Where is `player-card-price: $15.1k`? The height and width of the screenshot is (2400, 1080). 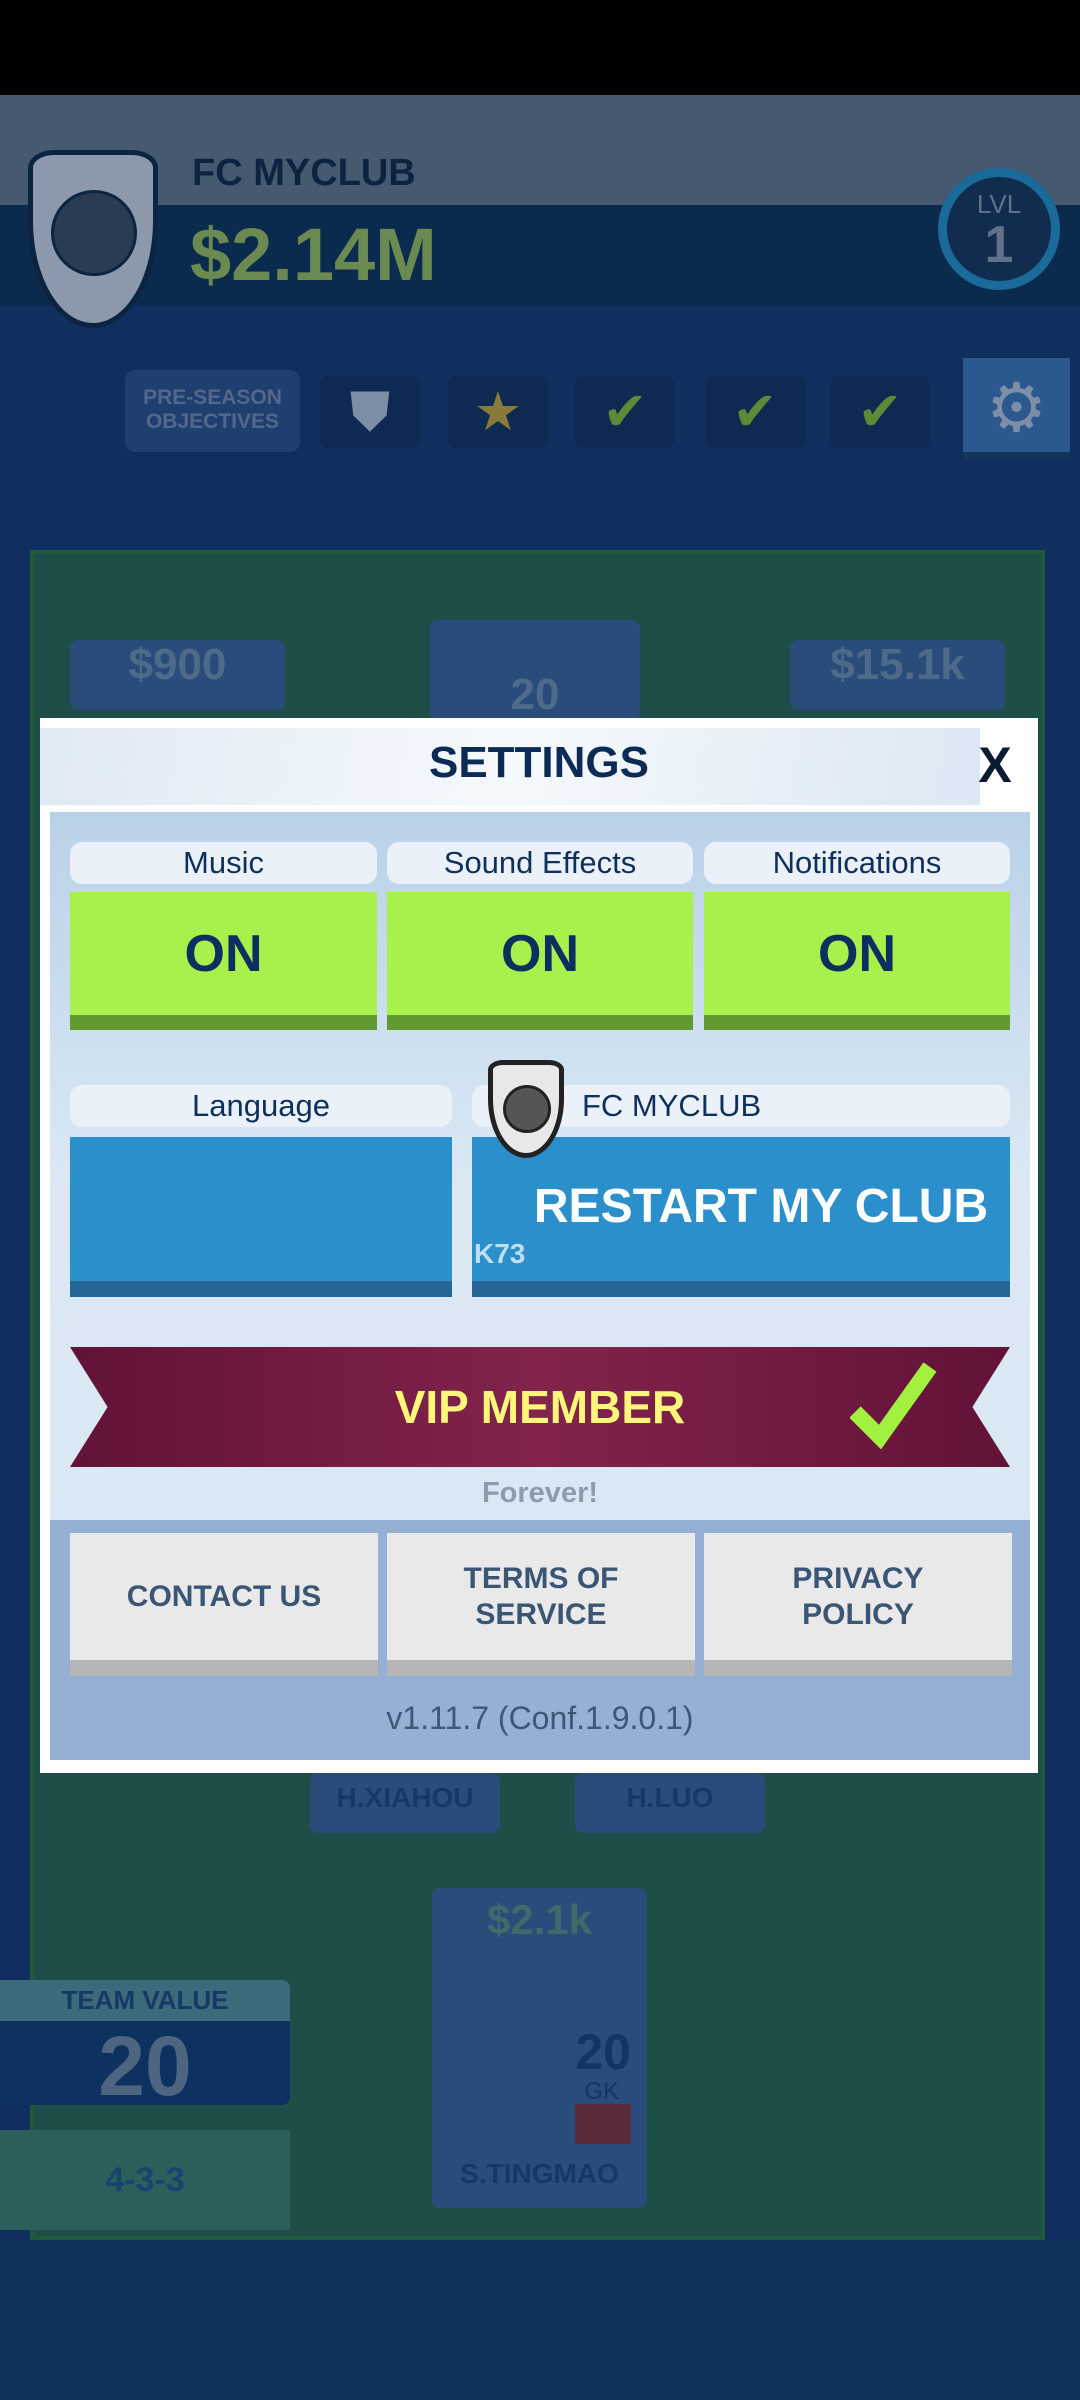 player-card-price: $15.1k is located at coordinates (897, 675).